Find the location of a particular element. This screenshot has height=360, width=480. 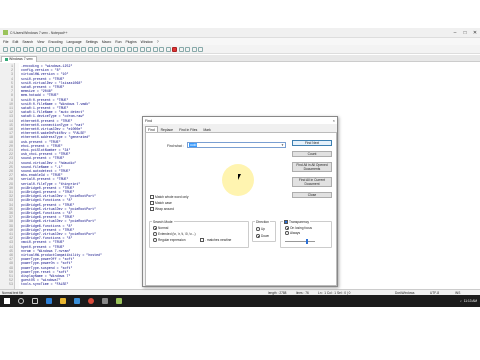

stop-macro-icon is located at coordinates (181, 49).